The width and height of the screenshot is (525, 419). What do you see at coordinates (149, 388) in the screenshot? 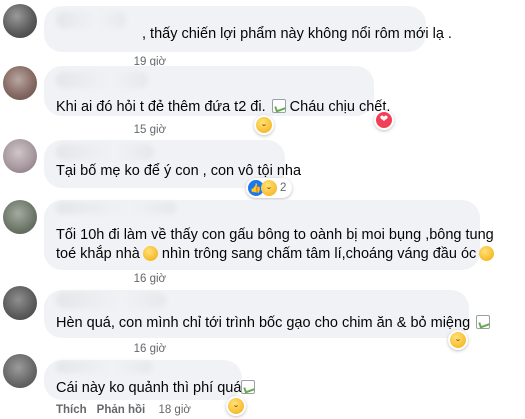
I see `comment-text-part: Cái này ko quảnh thì phí quá` at bounding box center [149, 388].